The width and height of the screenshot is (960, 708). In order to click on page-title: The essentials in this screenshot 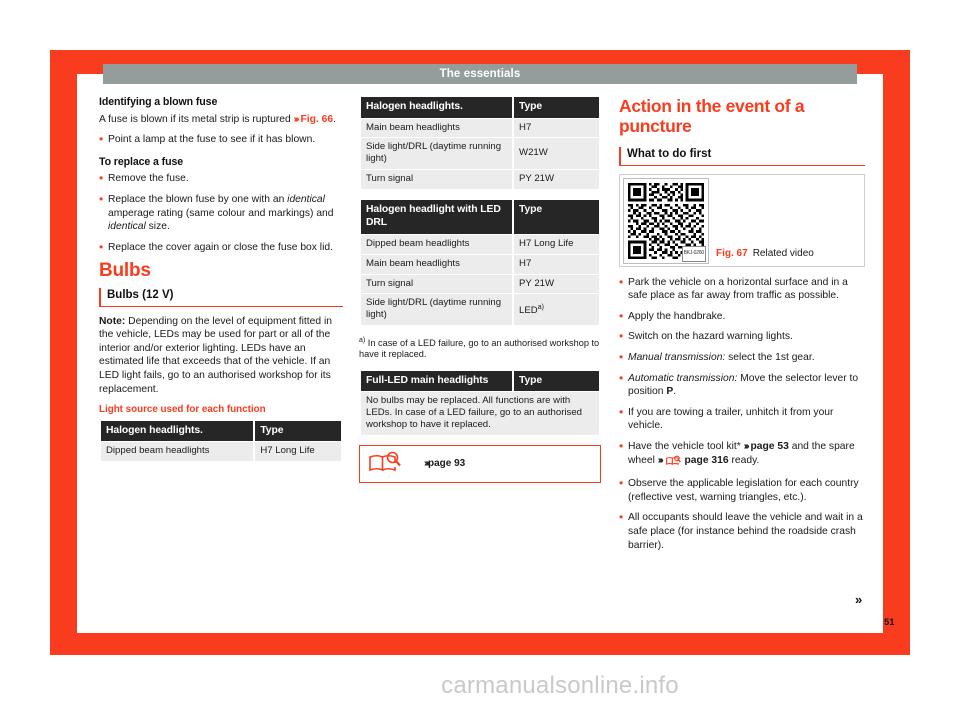, I will do `click(480, 74)`.